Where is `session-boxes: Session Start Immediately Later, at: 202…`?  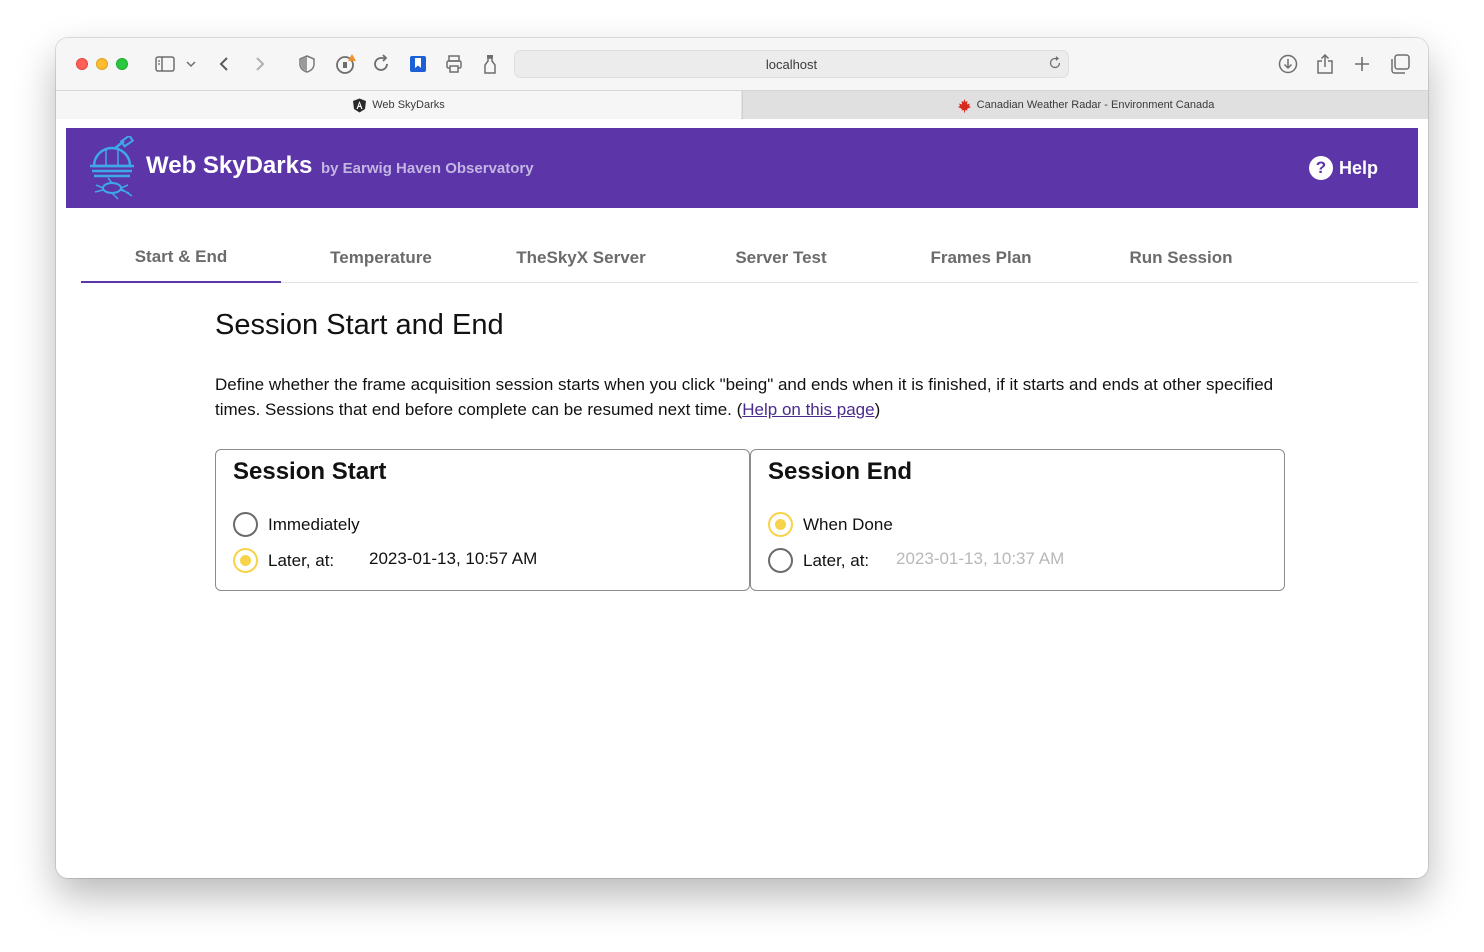
session-boxes: Session Start Immediately Later, at: 202… is located at coordinates (750, 520).